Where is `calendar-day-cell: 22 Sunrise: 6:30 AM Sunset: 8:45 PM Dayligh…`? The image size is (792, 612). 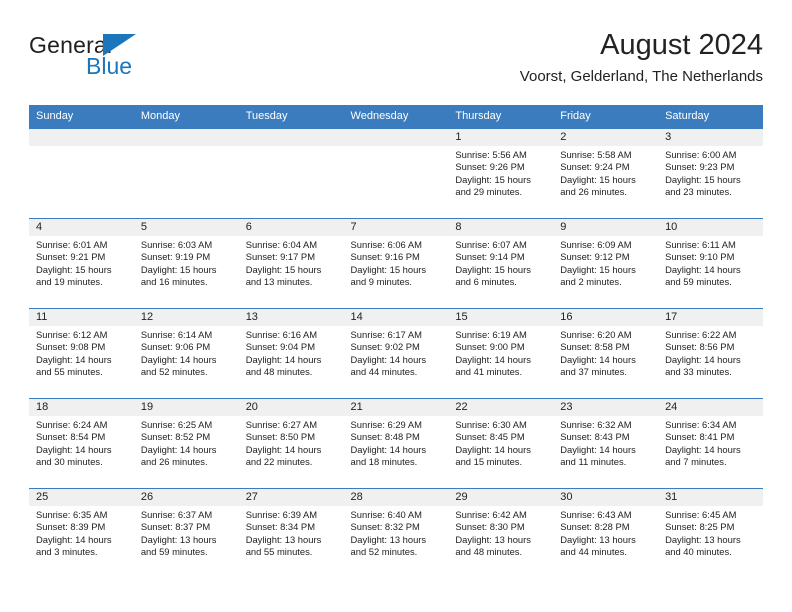
calendar-day-cell: 22 Sunrise: 6:30 AM Sunset: 8:45 PM Dayligh… is located at coordinates (501, 443).